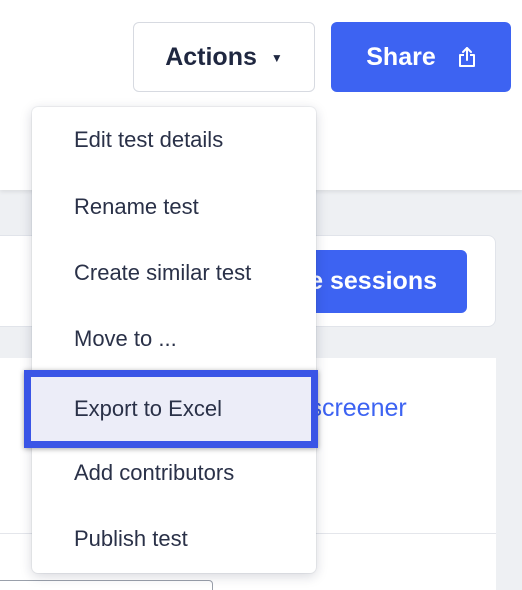 Image resolution: width=522 pixels, height=590 pixels. What do you see at coordinates (174, 207) in the screenshot?
I see `menu-item-rename-test: Rename test` at bounding box center [174, 207].